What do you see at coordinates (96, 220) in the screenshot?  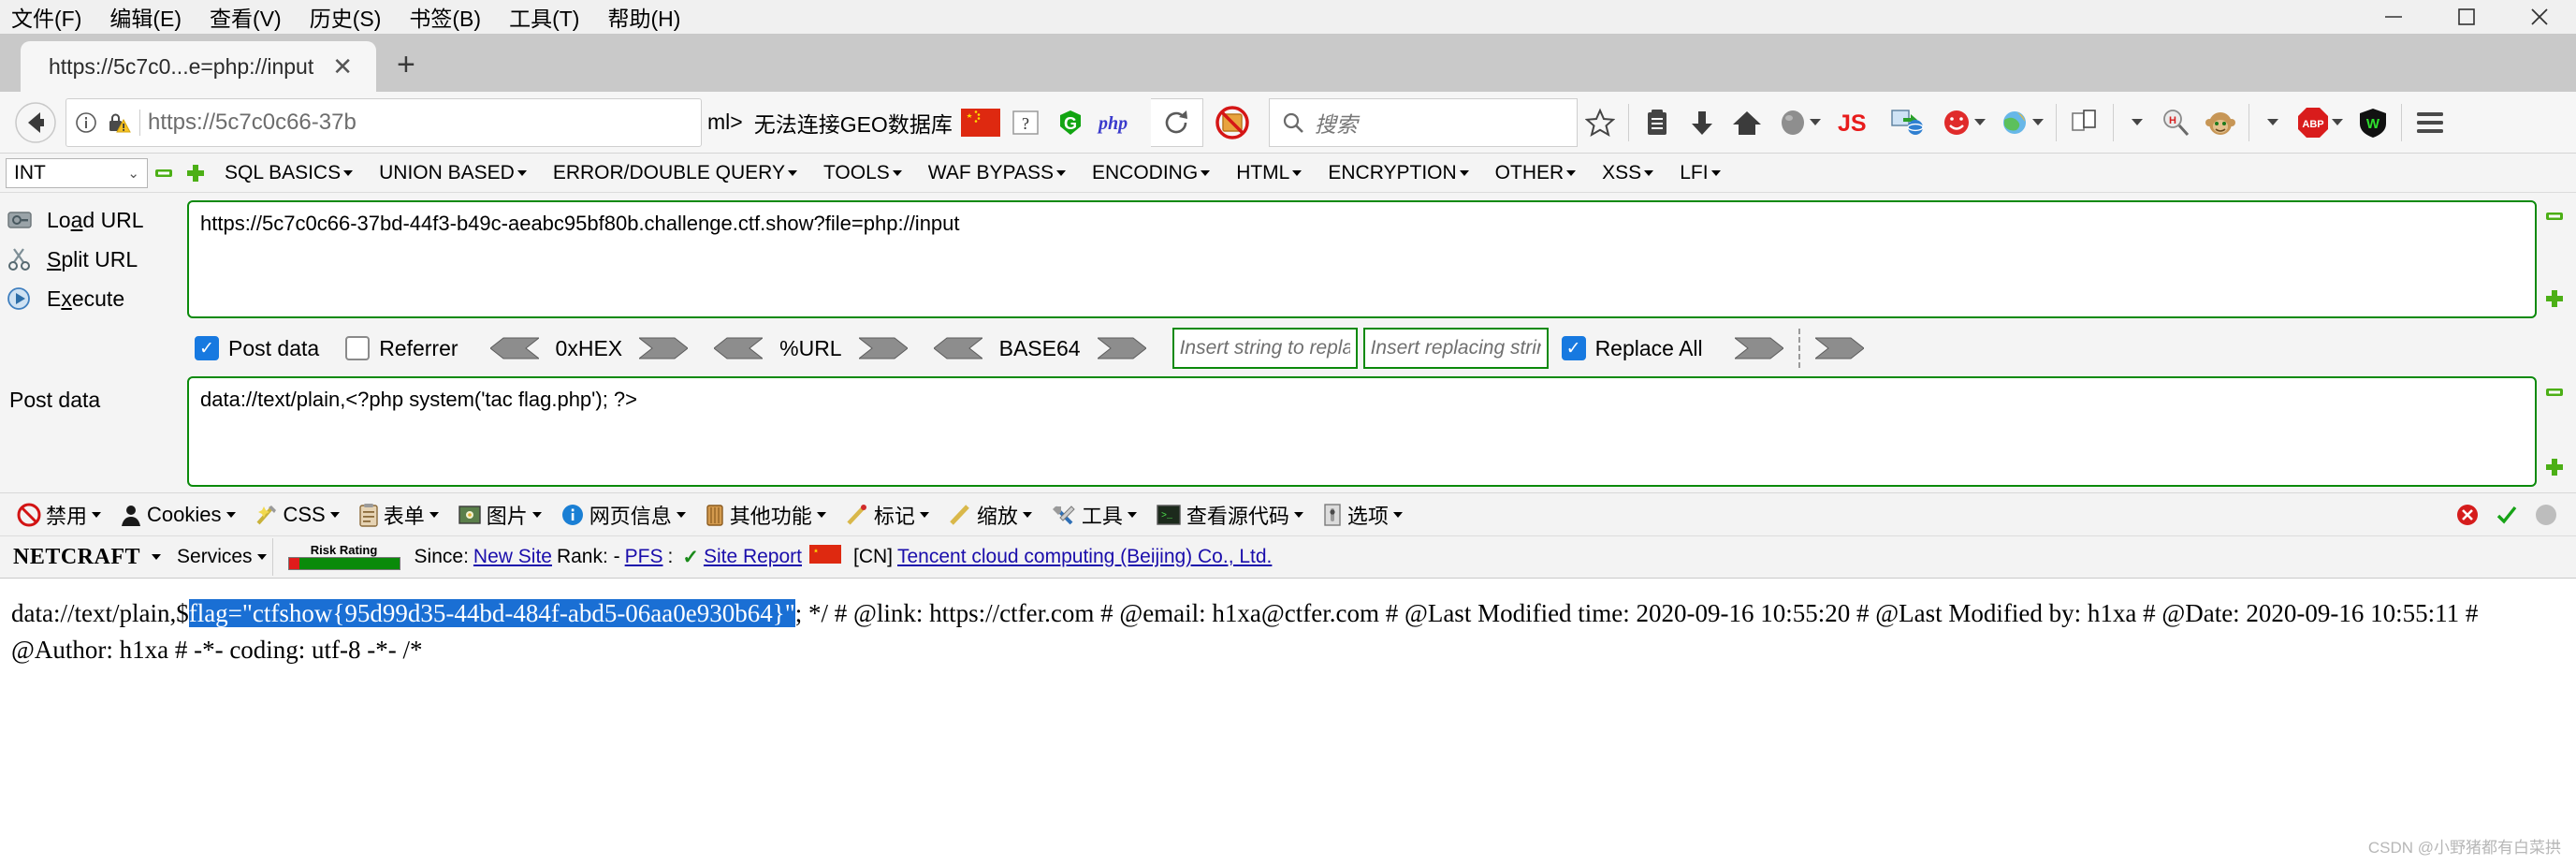 I see `load-url-button: Load URL` at bounding box center [96, 220].